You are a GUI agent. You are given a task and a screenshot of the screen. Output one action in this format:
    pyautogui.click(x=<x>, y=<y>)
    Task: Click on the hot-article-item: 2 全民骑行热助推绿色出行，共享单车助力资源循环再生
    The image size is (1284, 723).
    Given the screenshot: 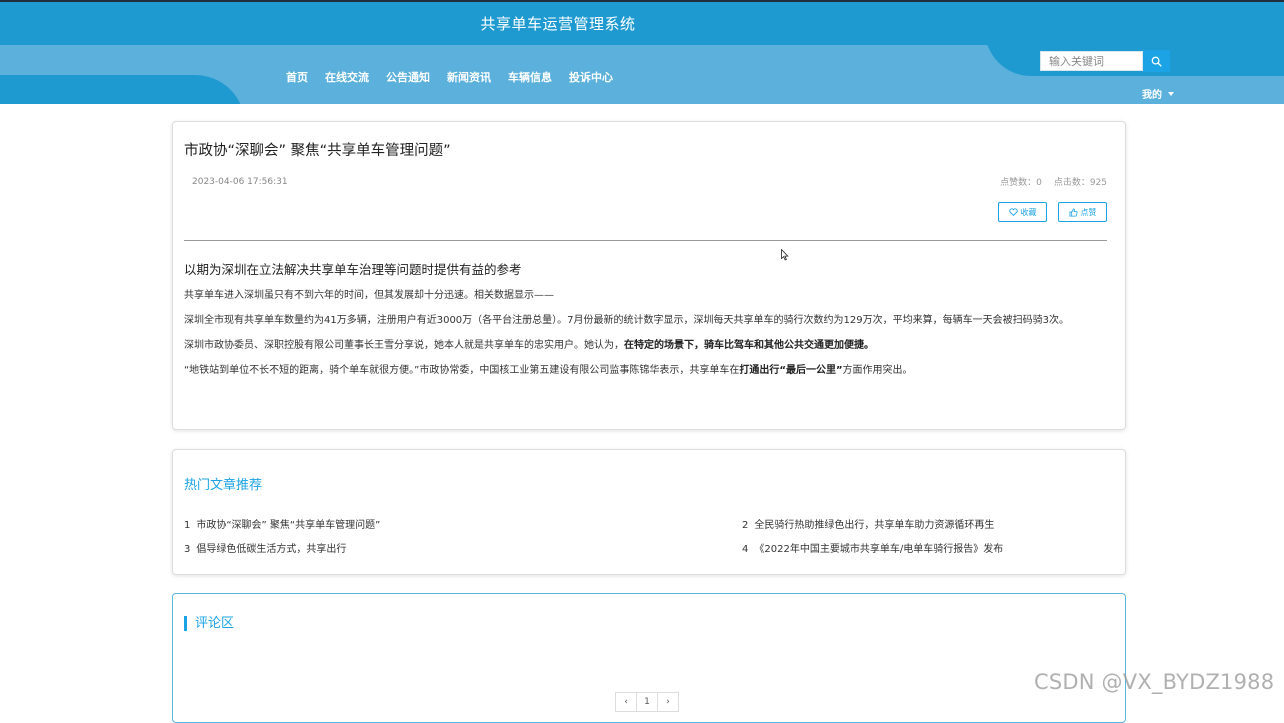 What is the action you would take?
    pyautogui.click(x=868, y=523)
    